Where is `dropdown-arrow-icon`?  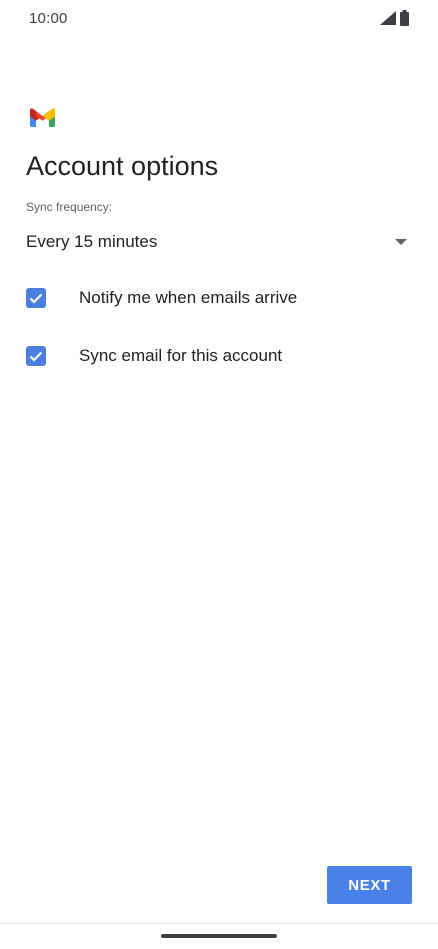
dropdown-arrow-icon is located at coordinates (401, 242).